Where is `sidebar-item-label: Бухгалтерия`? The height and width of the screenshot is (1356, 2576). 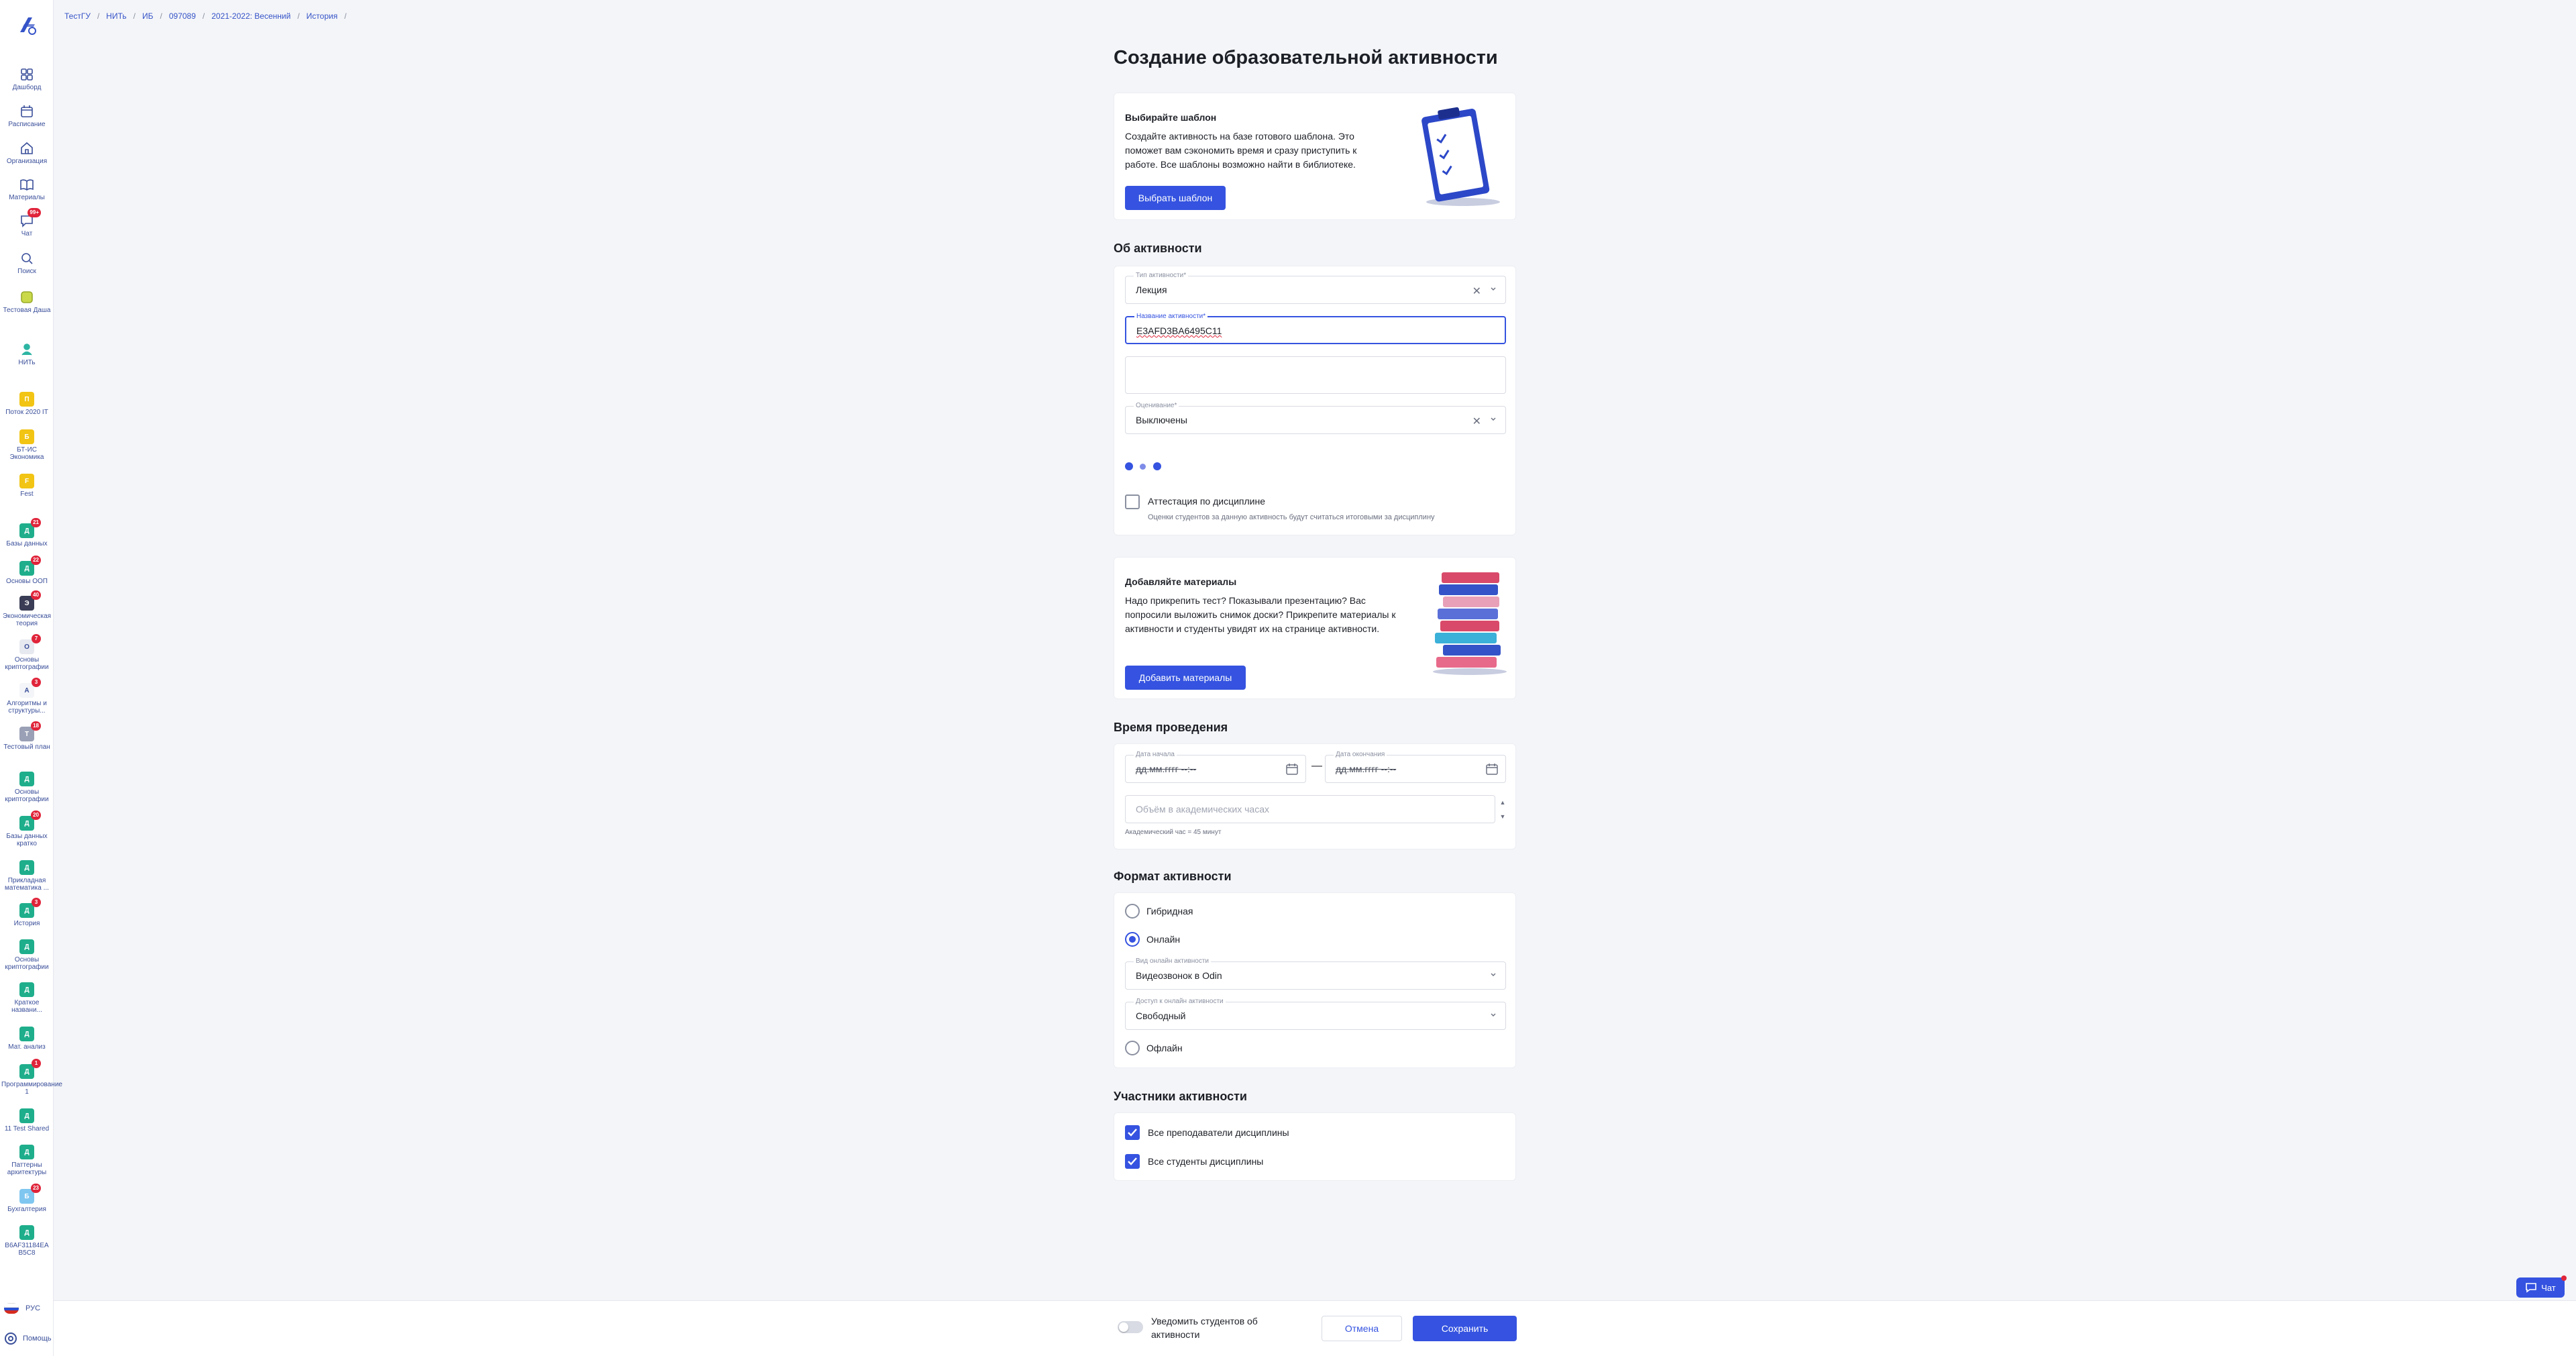 sidebar-item-label: Бухгалтерия is located at coordinates (26, 1209).